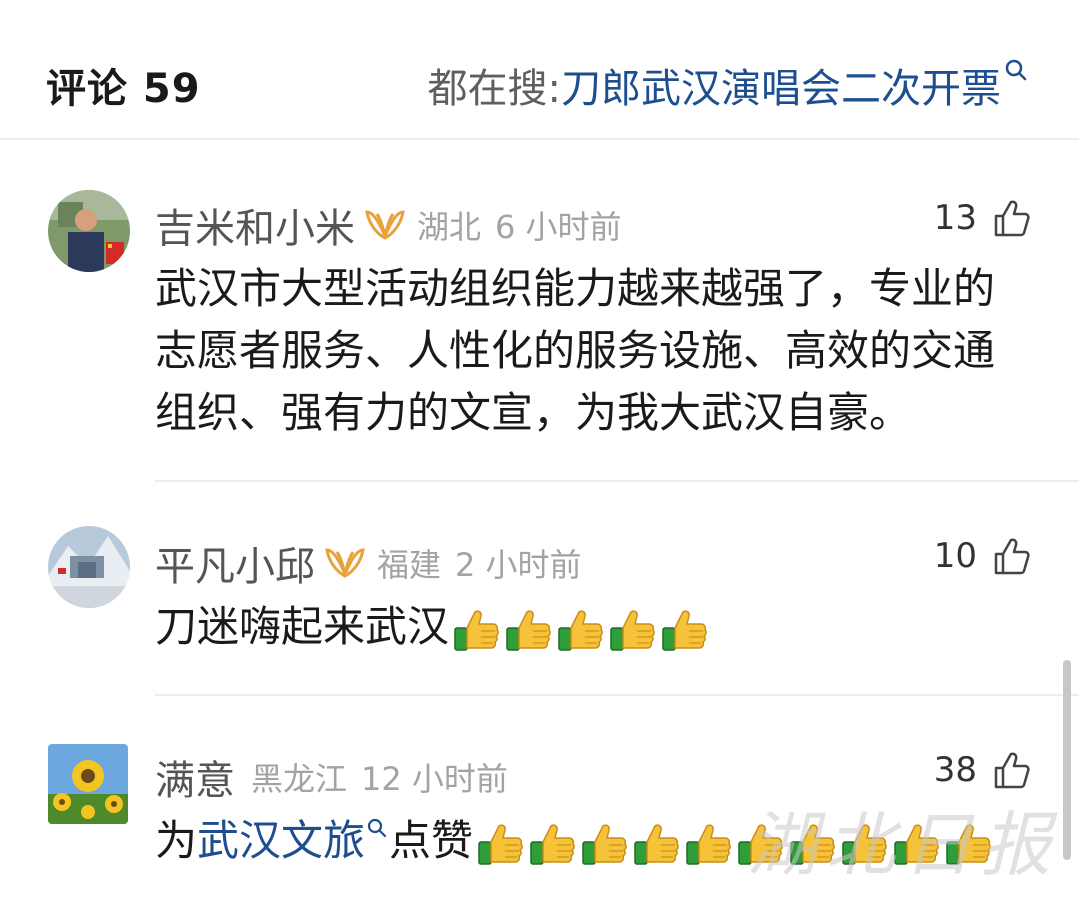 The height and width of the screenshot is (900, 1079). What do you see at coordinates (955, 770) in the screenshot?
I see `like-count: 38` at bounding box center [955, 770].